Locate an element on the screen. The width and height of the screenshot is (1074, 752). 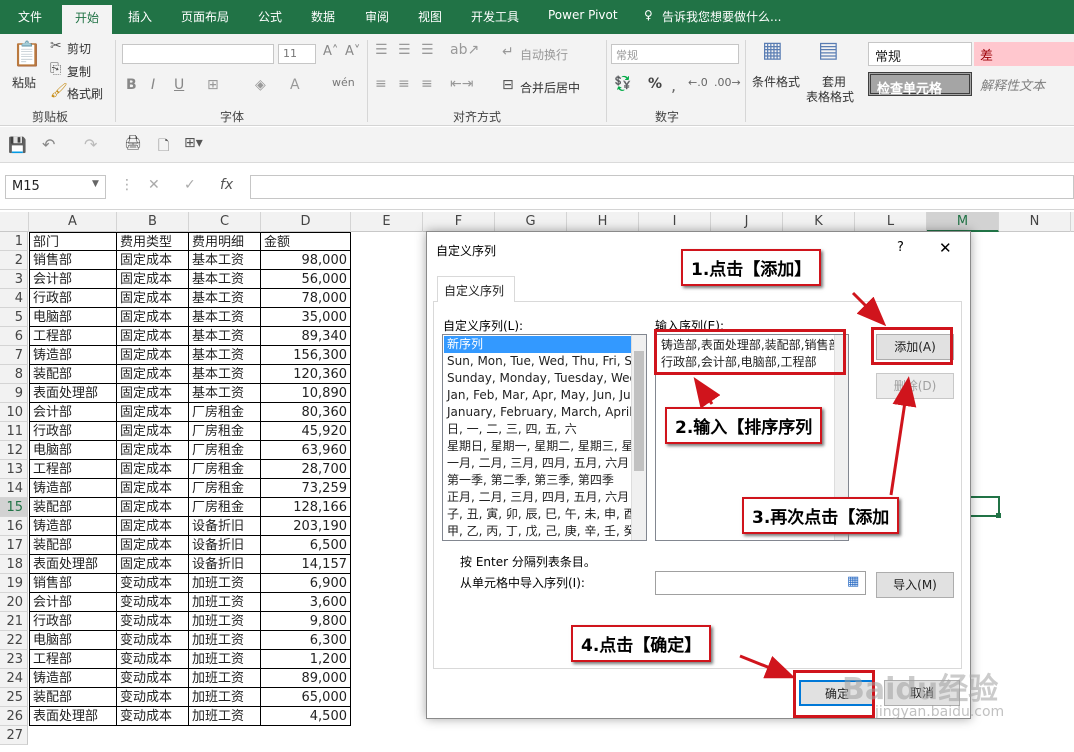
baidu-watermark: Baidu经验 is located at coordinates (920, 689).